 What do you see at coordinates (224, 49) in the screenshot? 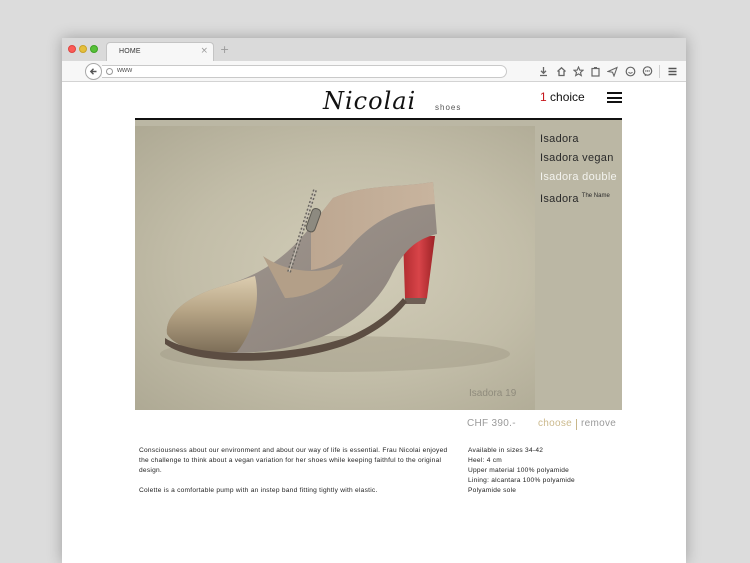
I see `new-tab-button: +` at bounding box center [224, 49].